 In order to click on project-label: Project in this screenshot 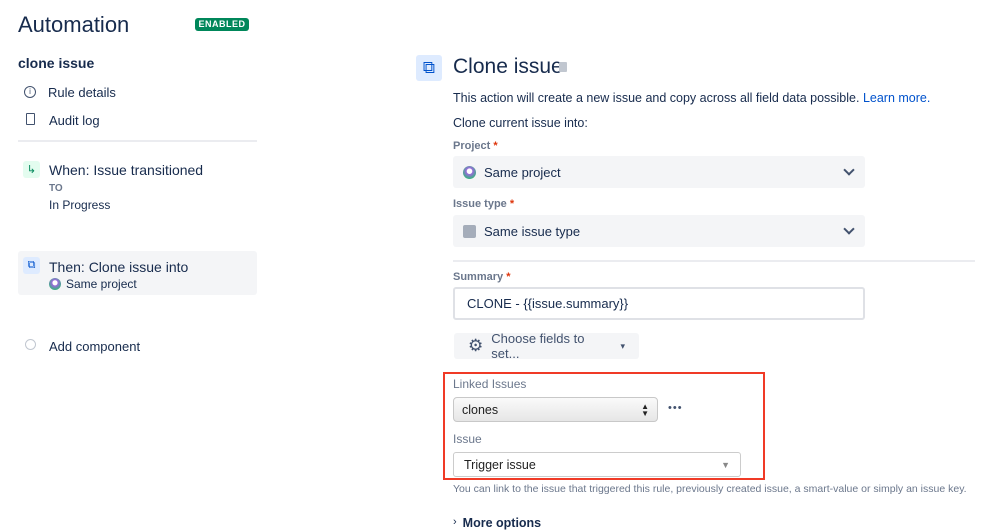, I will do `click(472, 146)`.